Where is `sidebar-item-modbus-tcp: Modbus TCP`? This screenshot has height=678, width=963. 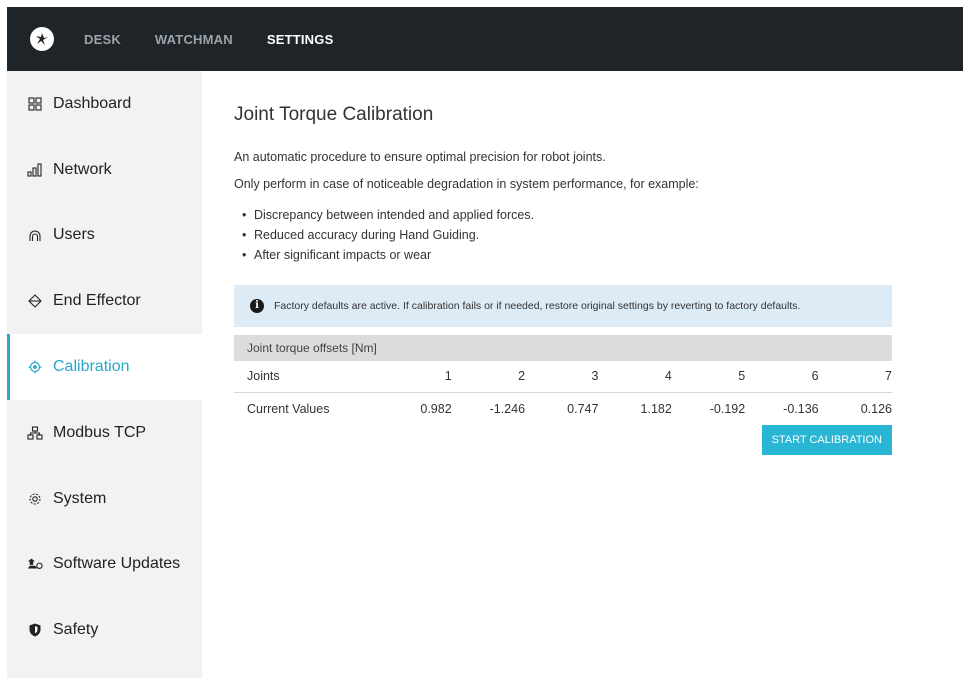
sidebar-item-modbus-tcp: Modbus TCP is located at coordinates (104, 433).